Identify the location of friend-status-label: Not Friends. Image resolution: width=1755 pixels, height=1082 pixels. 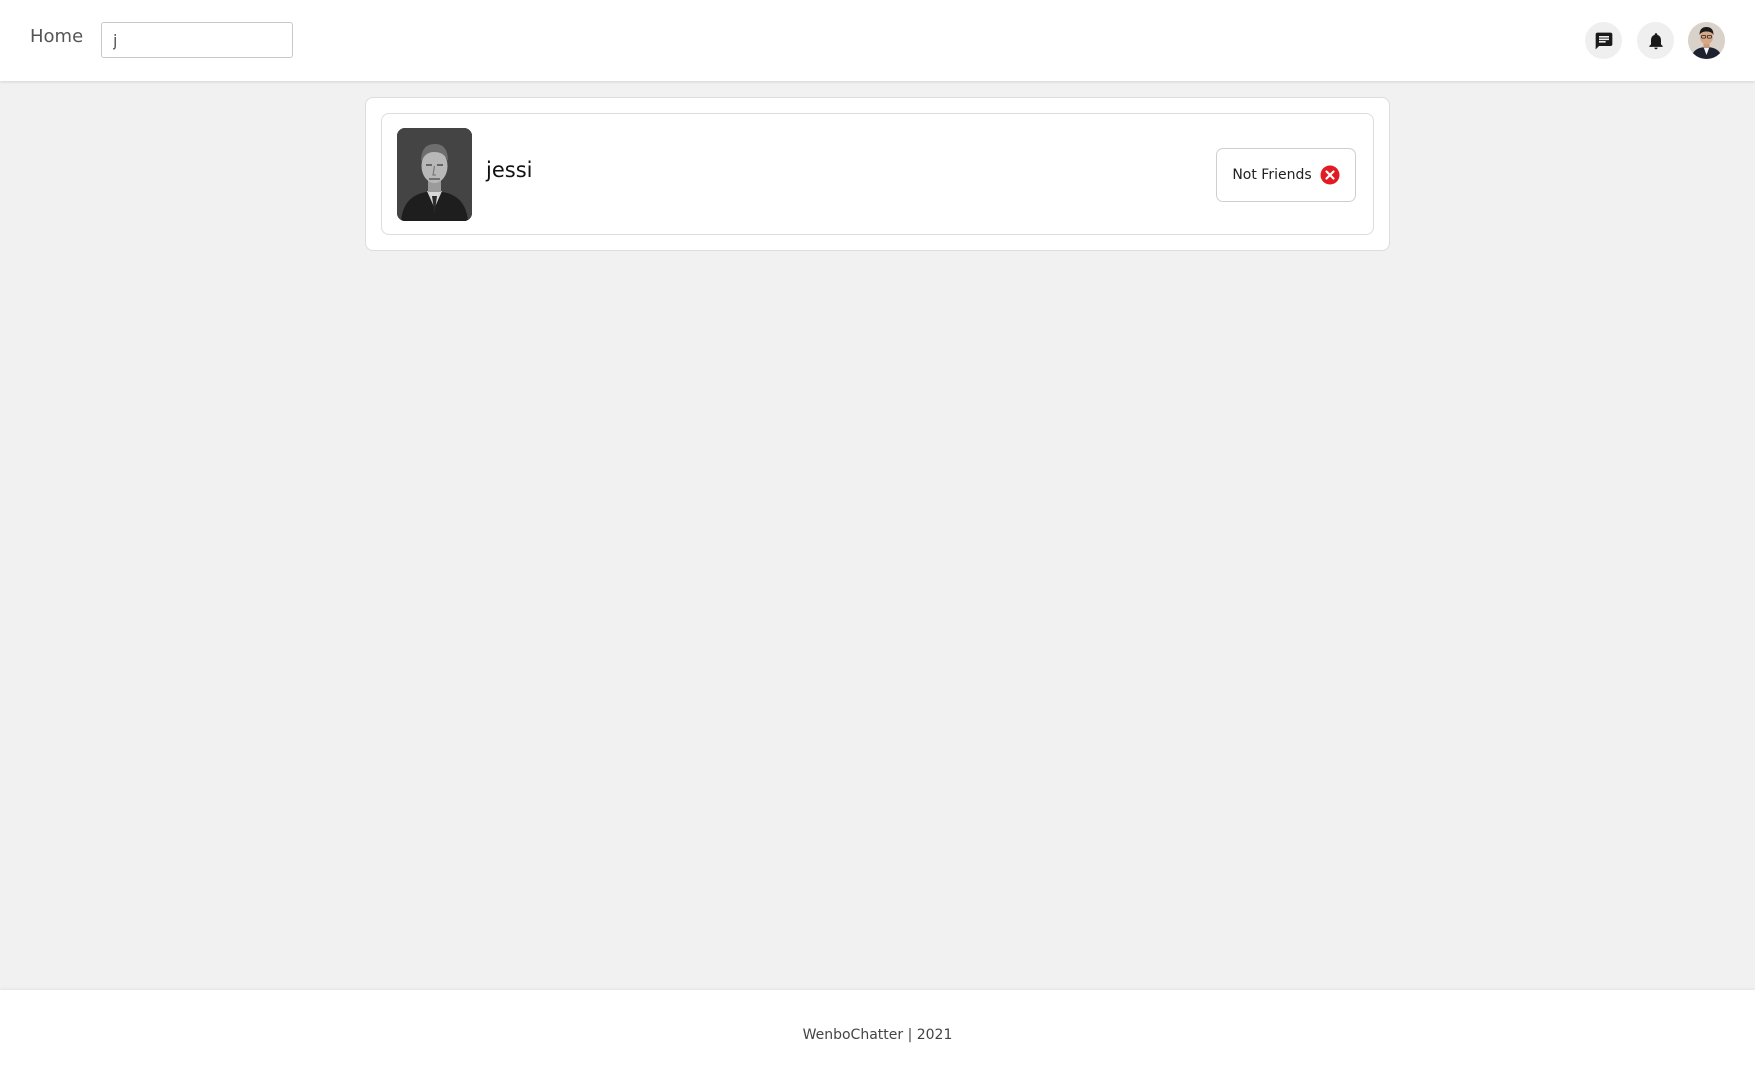
(1272, 175).